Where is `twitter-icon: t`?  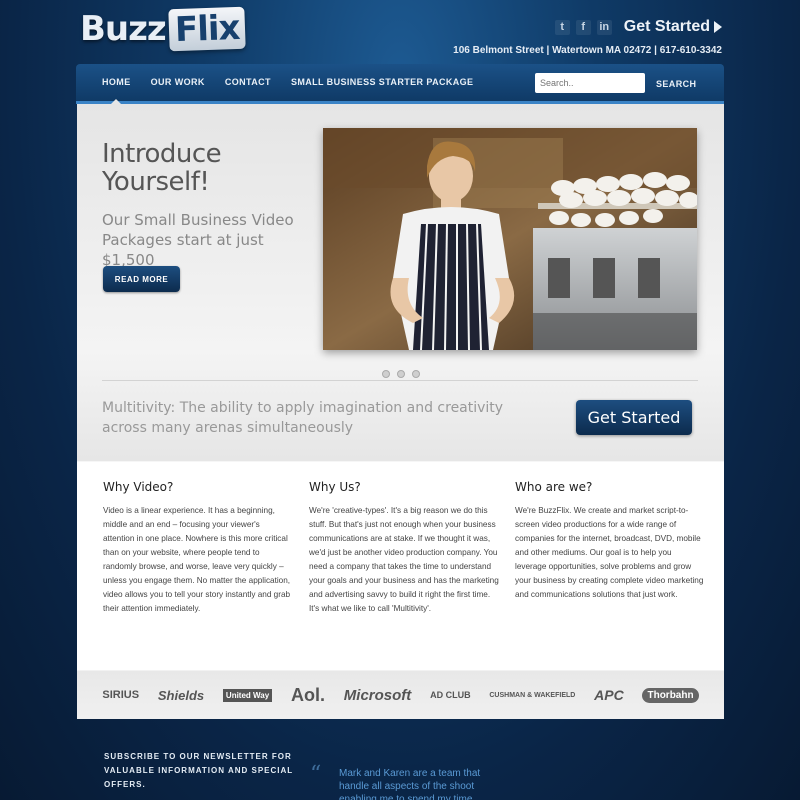
twitter-icon: t is located at coordinates (562, 27).